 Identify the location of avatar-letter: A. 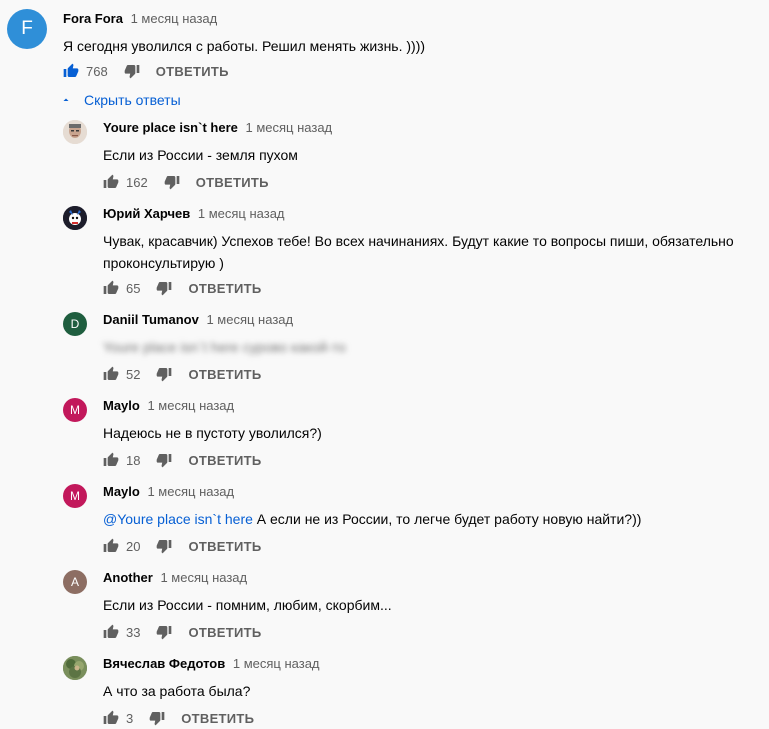
(74, 582).